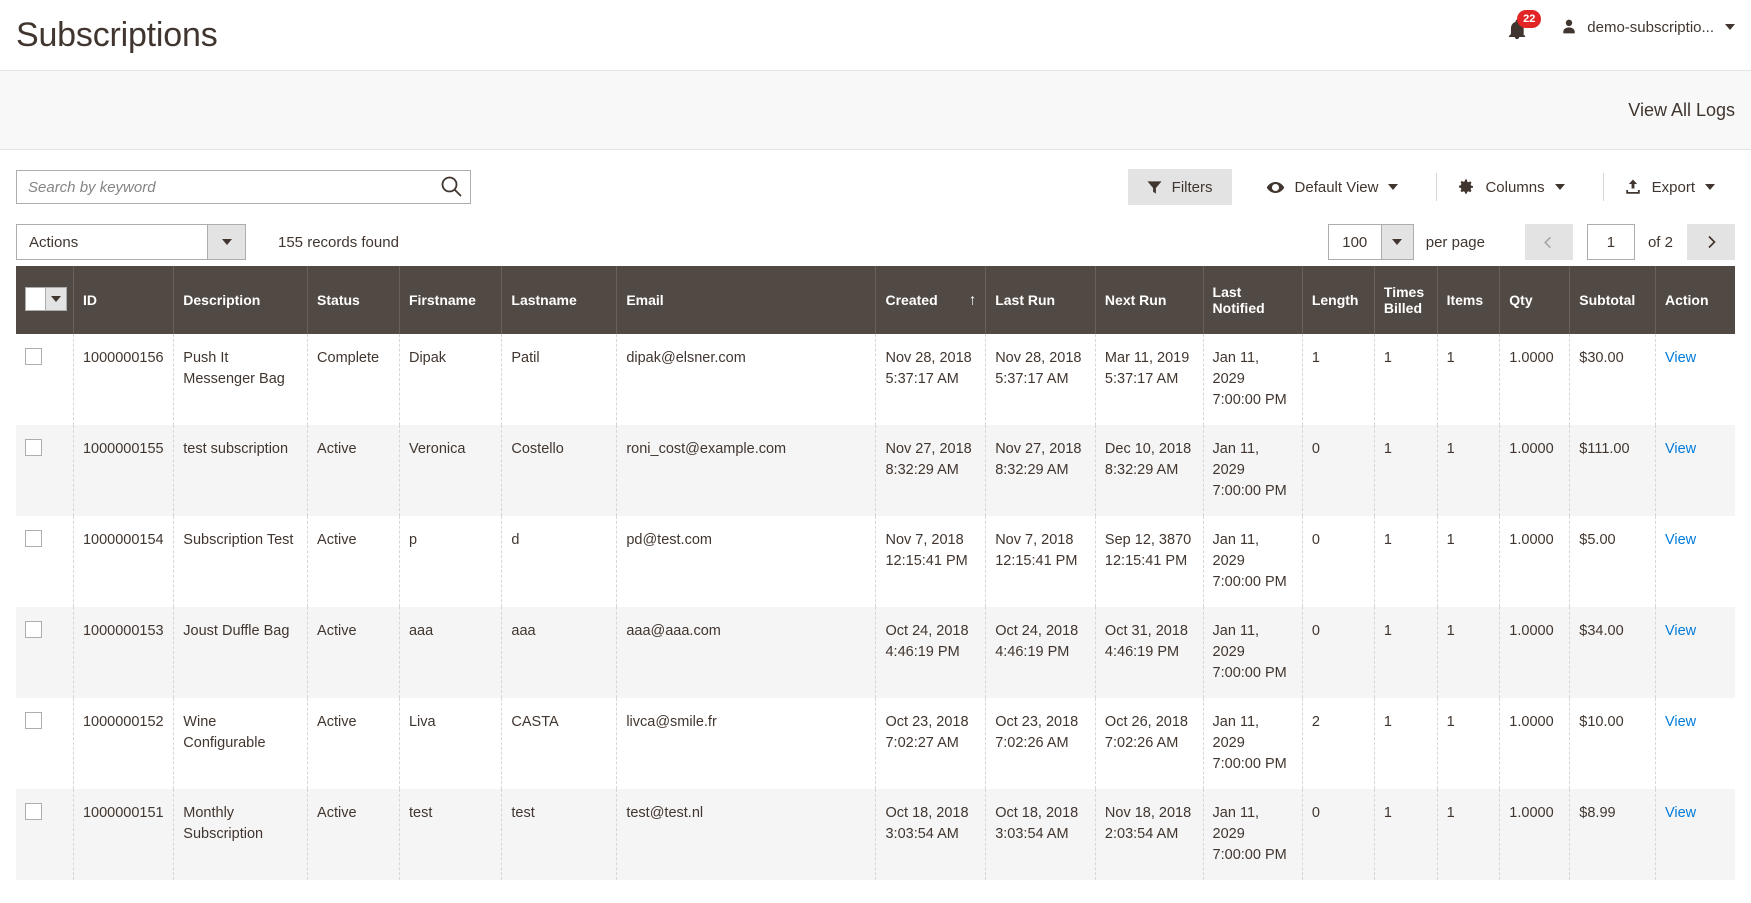 This screenshot has height=903, width=1751. I want to click on sort-ascending-icon: ↑, so click(972, 300).